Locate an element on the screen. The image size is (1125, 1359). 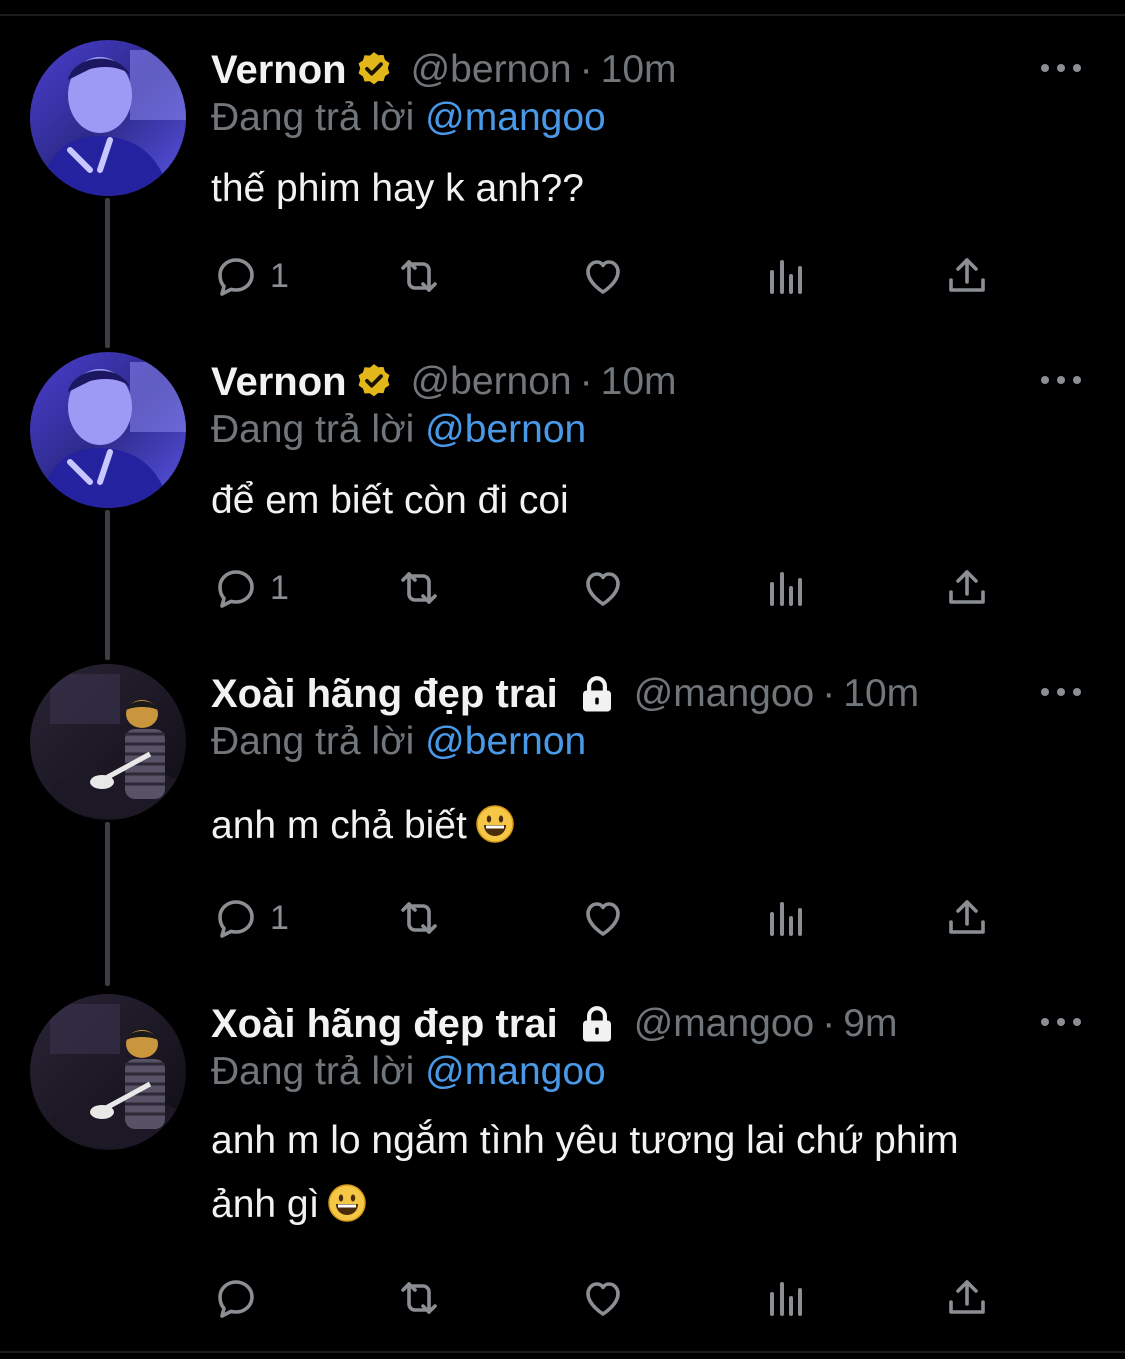
bottom-edge is located at coordinates (562, 1355).